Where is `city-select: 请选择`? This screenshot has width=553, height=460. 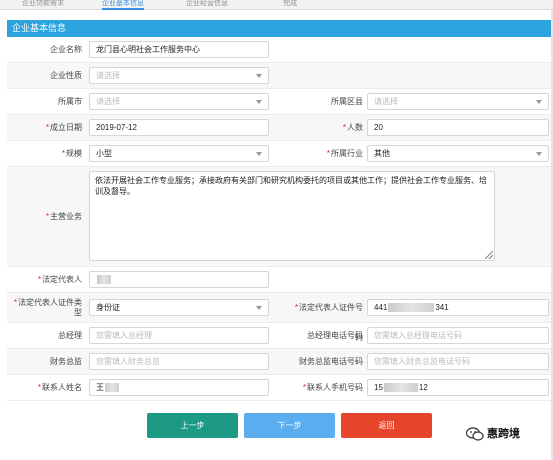 city-select: 请选择 is located at coordinates (179, 101).